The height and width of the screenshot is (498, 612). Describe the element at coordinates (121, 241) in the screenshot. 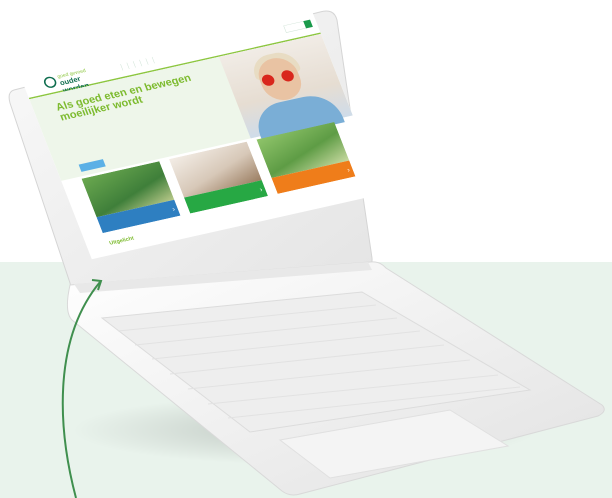

I see `uitgelicht-heading: Uitgelicht` at that location.